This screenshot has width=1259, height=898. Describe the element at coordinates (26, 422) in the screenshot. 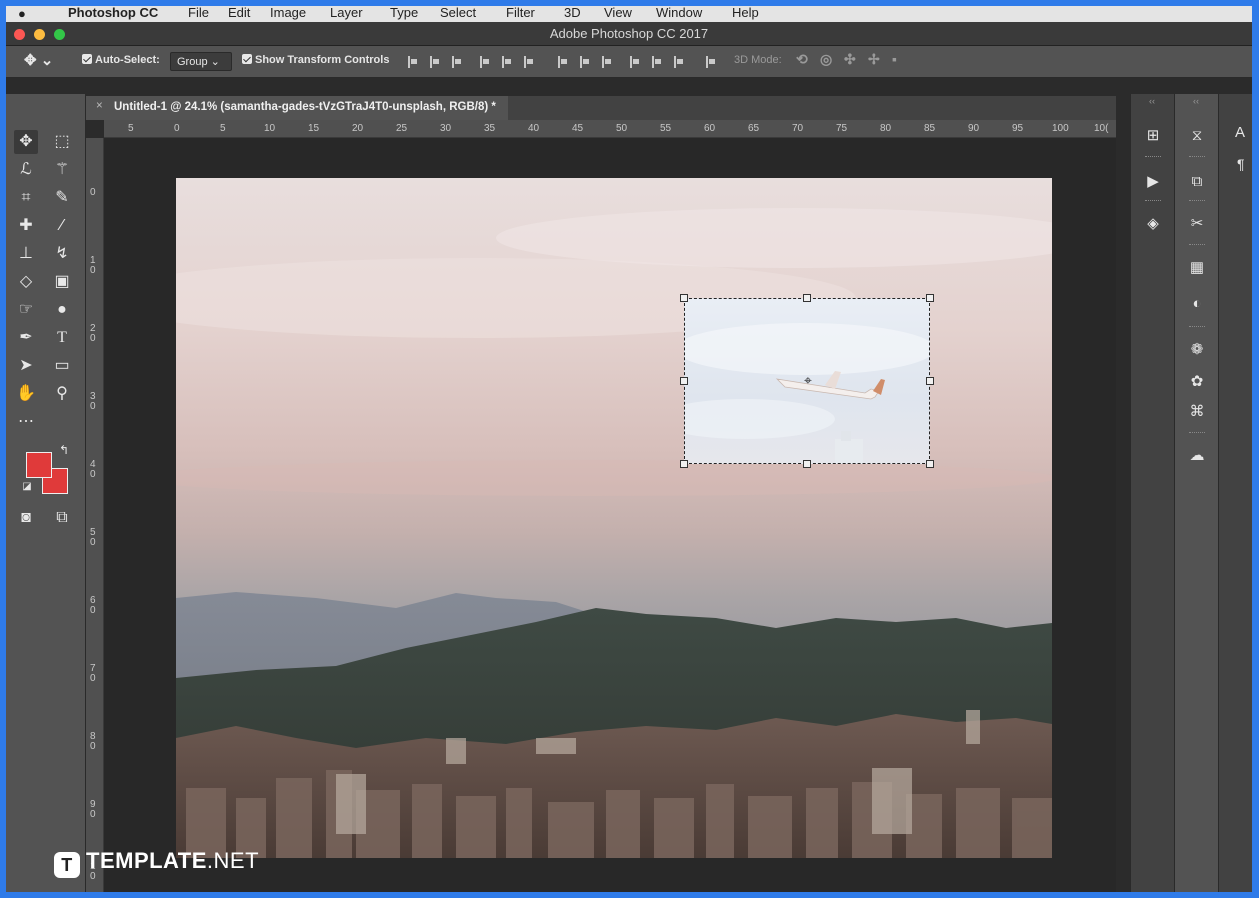

I see `more-tools-icon: ⋯` at that location.